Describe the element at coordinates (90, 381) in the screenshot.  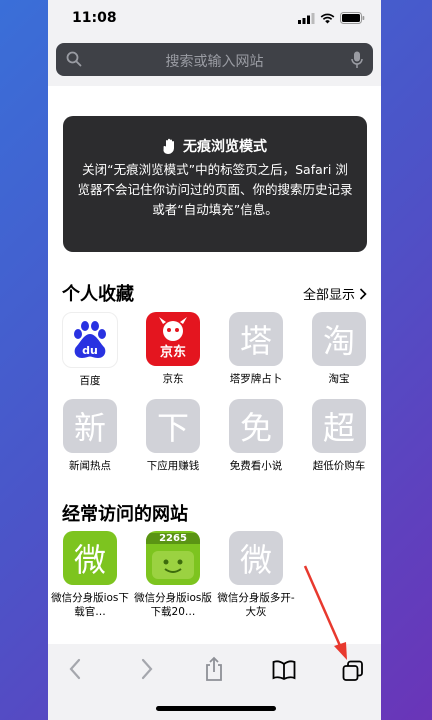
I see `favorite-label: 百度` at that location.